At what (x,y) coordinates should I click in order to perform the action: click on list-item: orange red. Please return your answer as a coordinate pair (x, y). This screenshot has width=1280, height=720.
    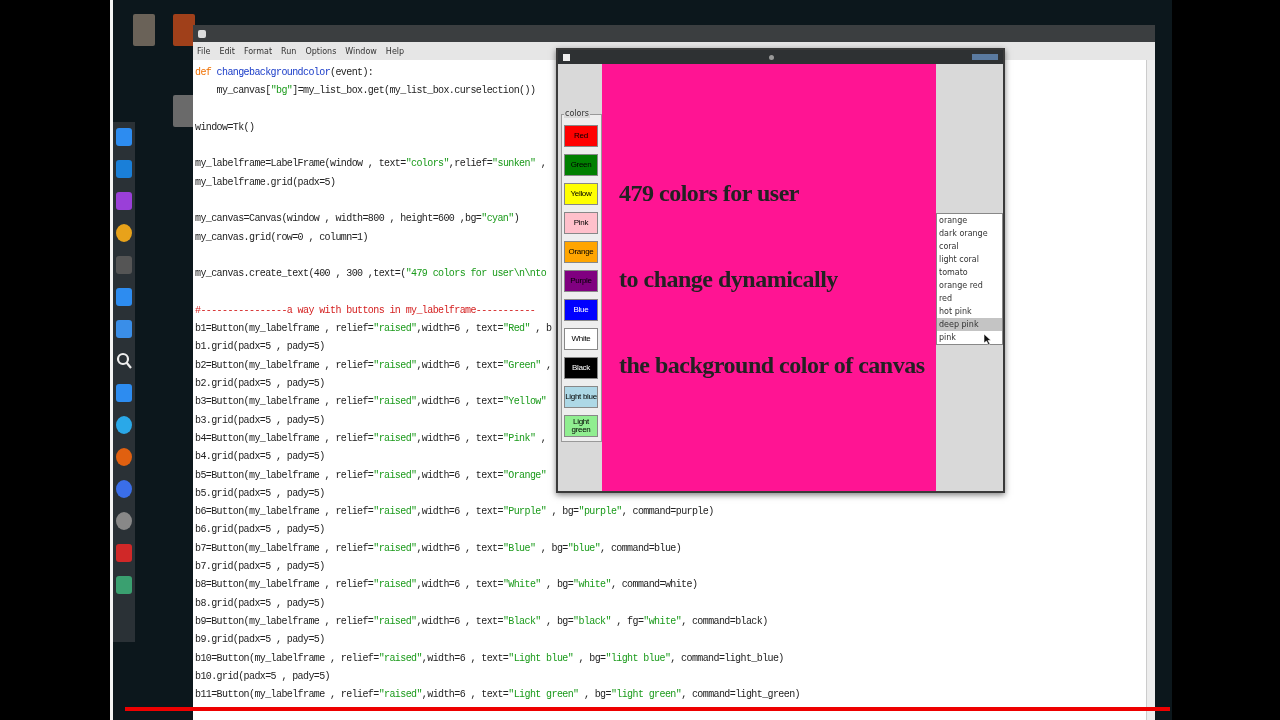
    Looking at the image, I should click on (969, 285).